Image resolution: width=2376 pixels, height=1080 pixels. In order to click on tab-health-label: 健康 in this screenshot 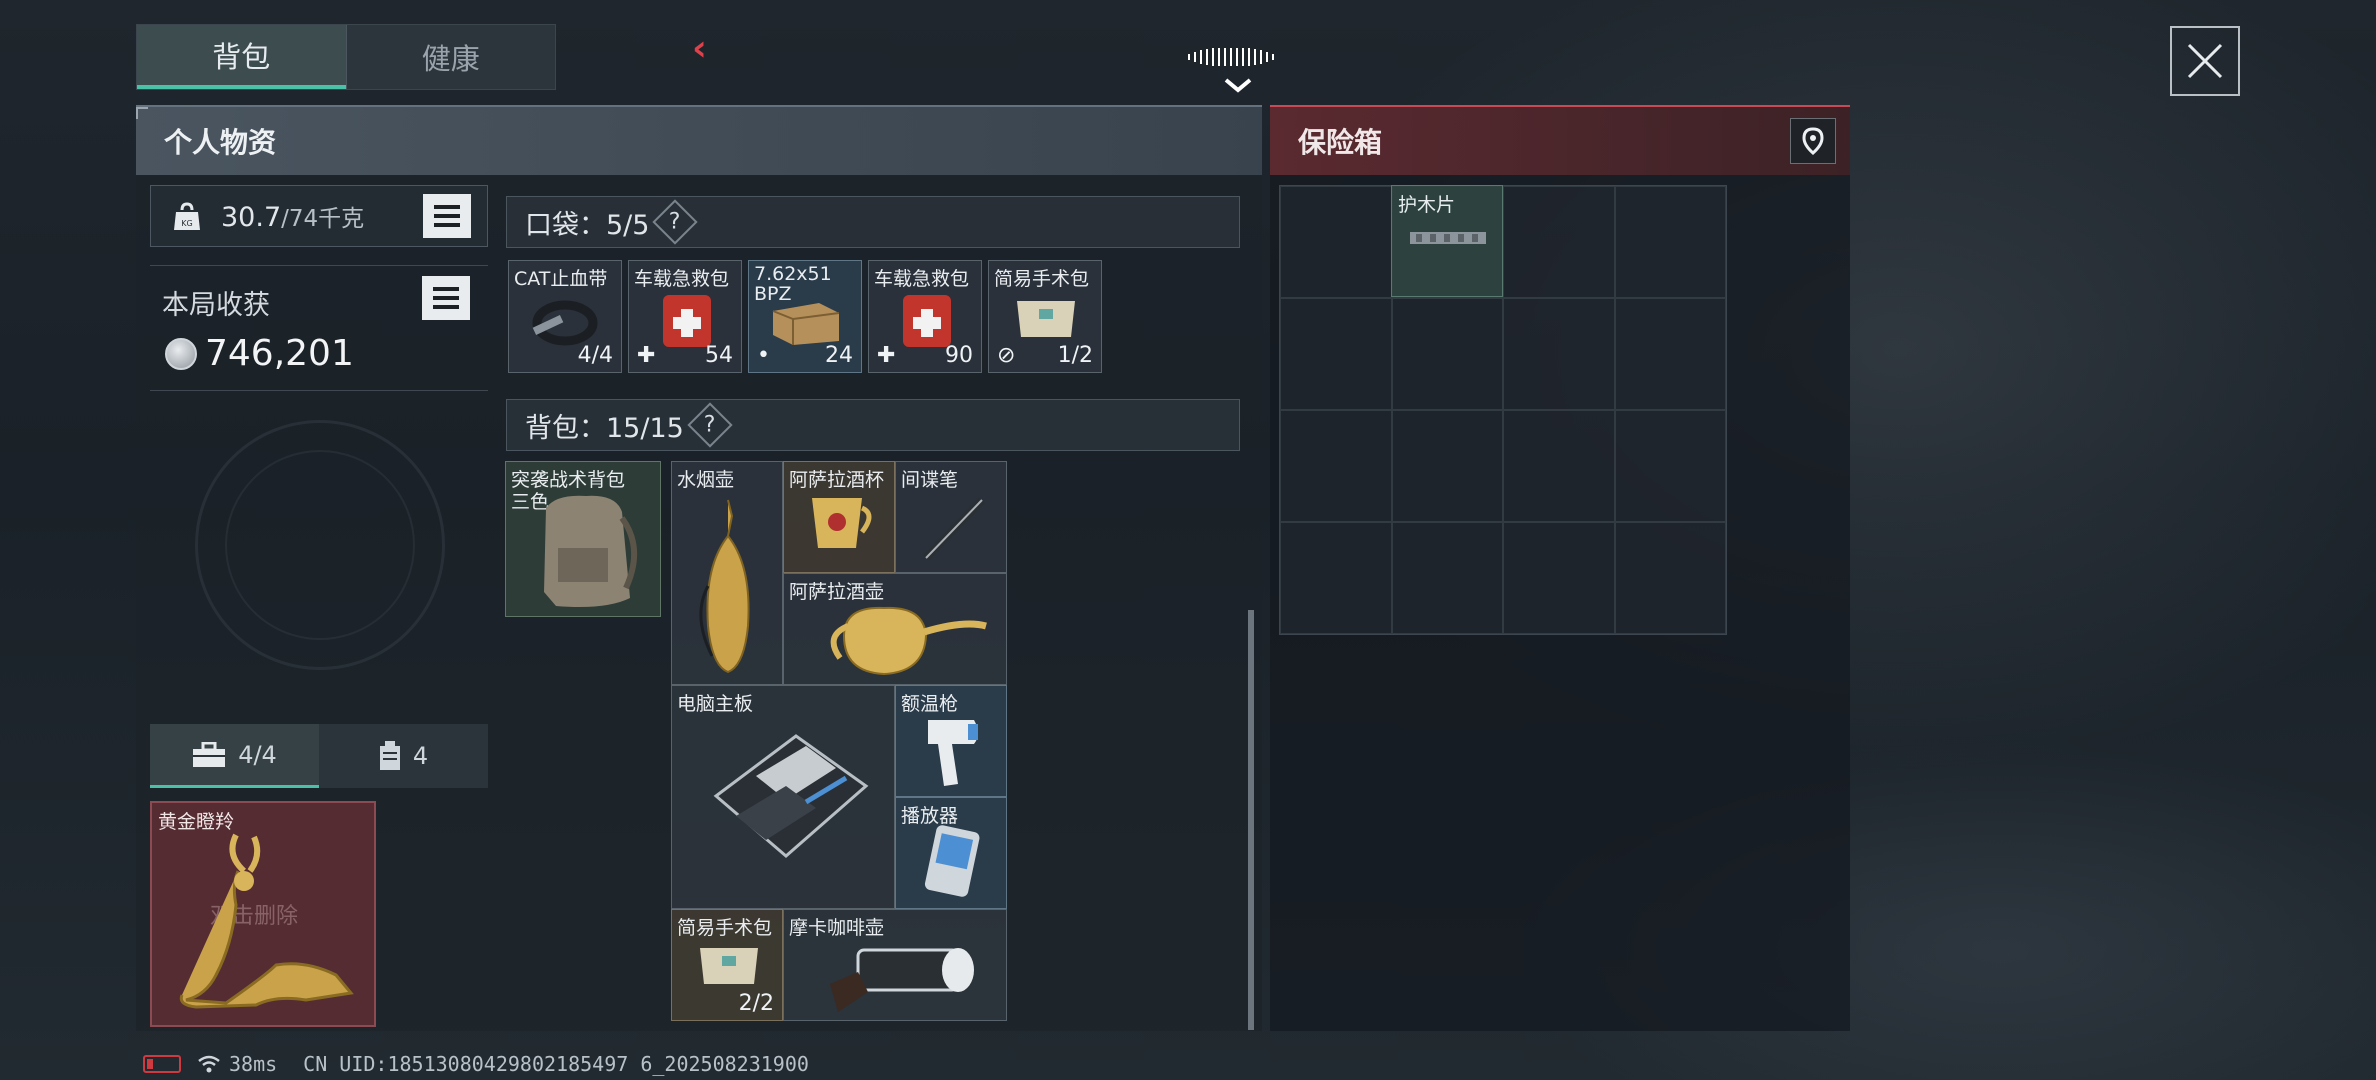, I will do `click(450, 59)`.